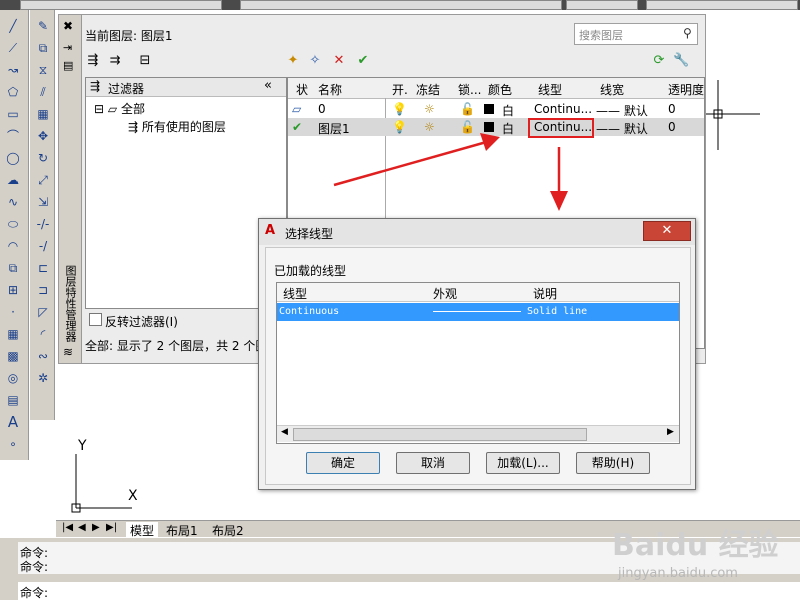 Image resolution: width=800 pixels, height=601 pixels. What do you see at coordinates (13, 422) in the screenshot?
I see `text-icon: A` at bounding box center [13, 422].